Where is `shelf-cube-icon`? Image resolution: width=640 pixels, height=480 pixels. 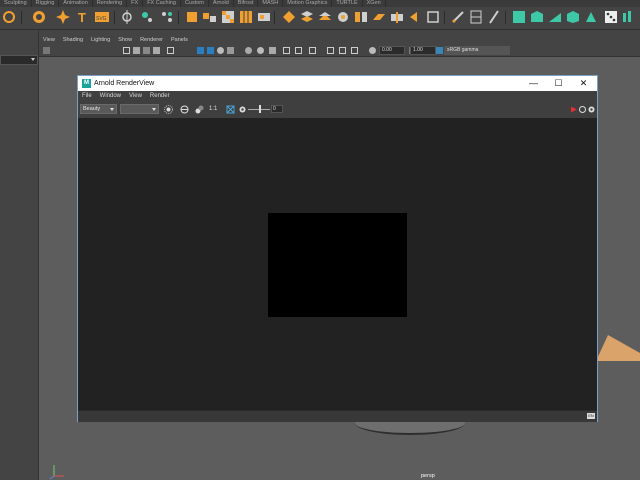
shelf-cube-icon is located at coordinates (192, 17).